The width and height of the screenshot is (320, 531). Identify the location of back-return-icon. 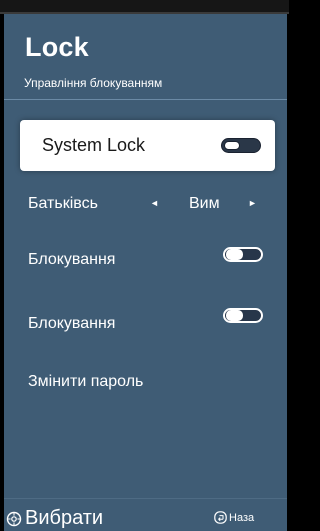
(220, 517).